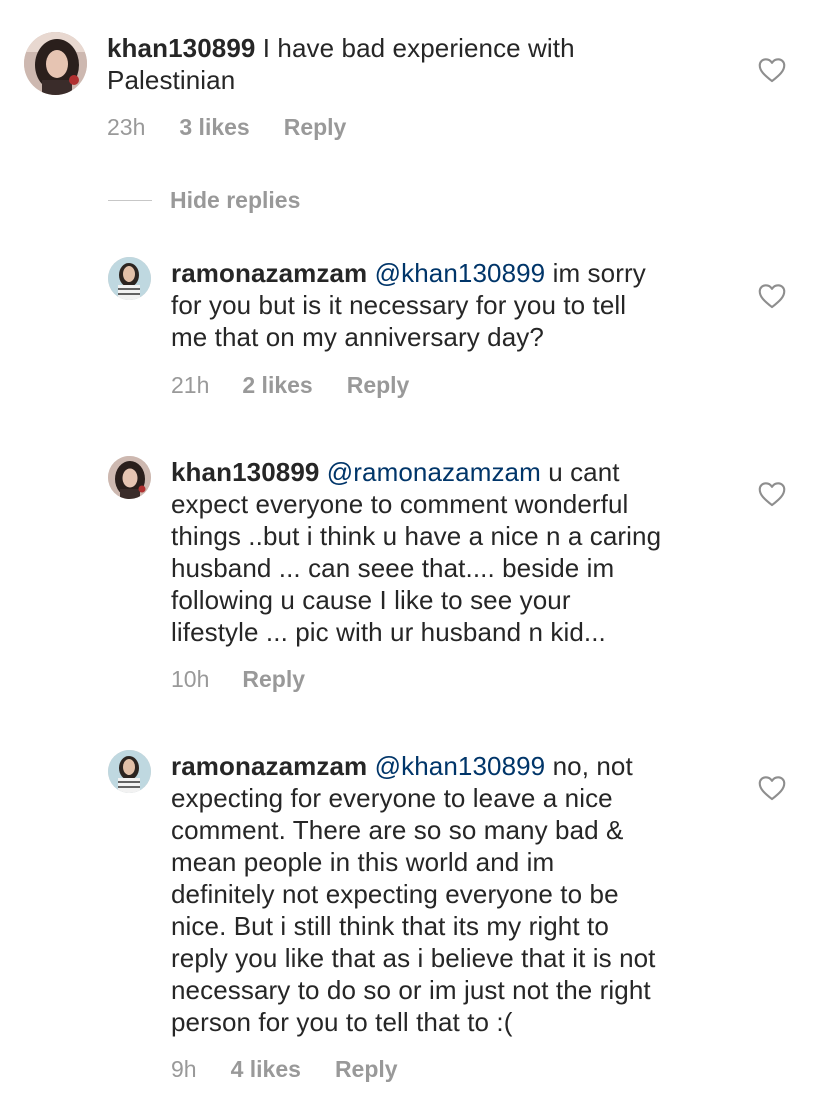 The width and height of the screenshot is (828, 1120). I want to click on comment-time: 9h, so click(184, 1069).